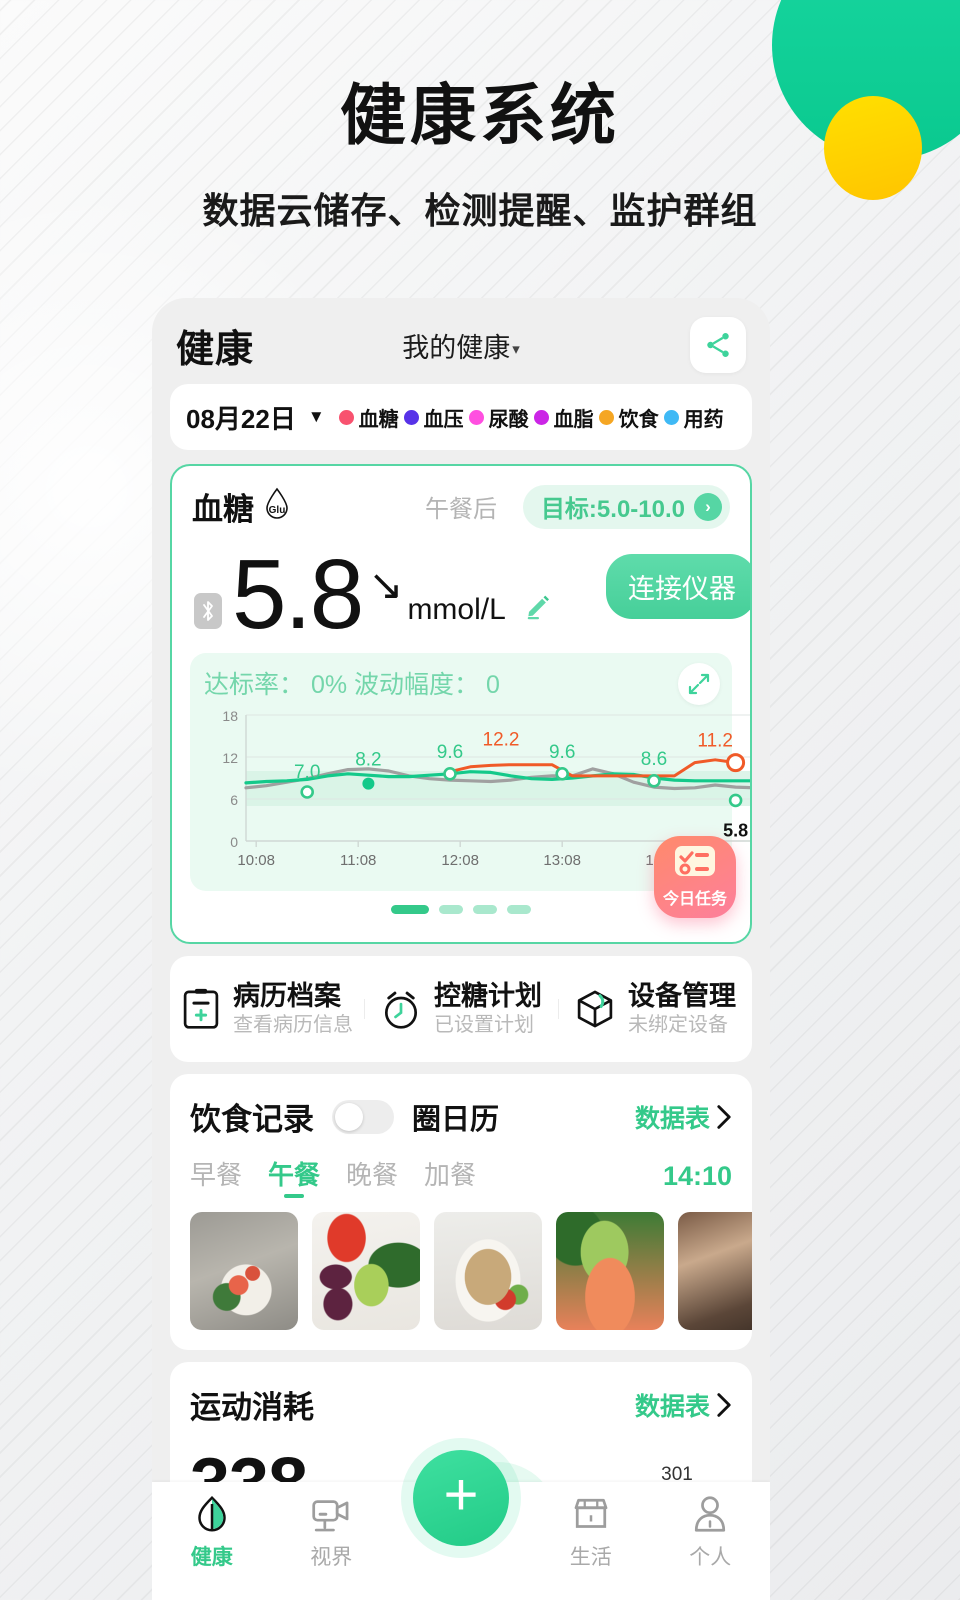 The width and height of the screenshot is (960, 1600). What do you see at coordinates (461, 497) in the screenshot?
I see `glucose-card-header: 血糖 Glu 午餐后 目标:5.0-10.0 ›` at bounding box center [461, 497].